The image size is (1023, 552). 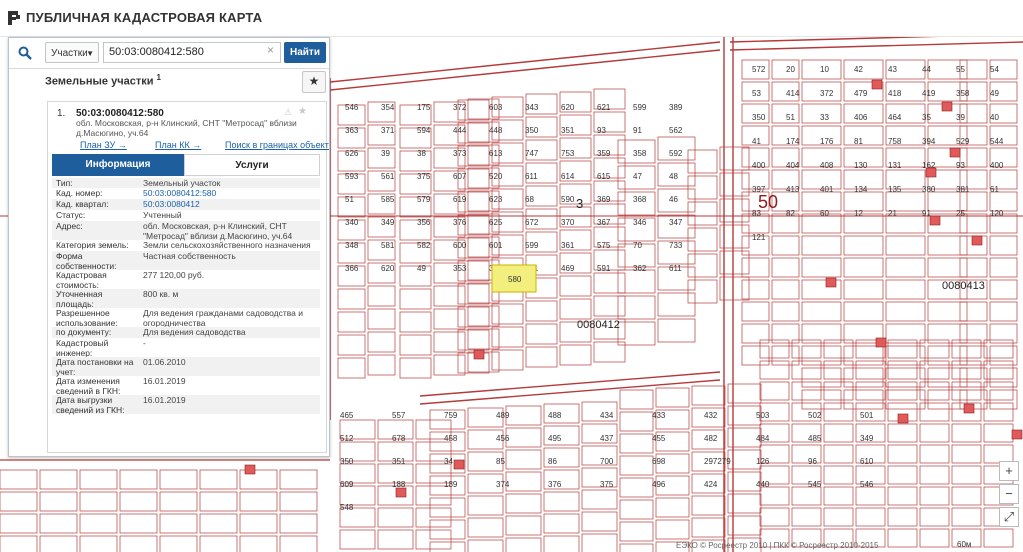 What do you see at coordinates (532, 153) in the screenshot?
I see `parcel-label: 747` at bounding box center [532, 153].